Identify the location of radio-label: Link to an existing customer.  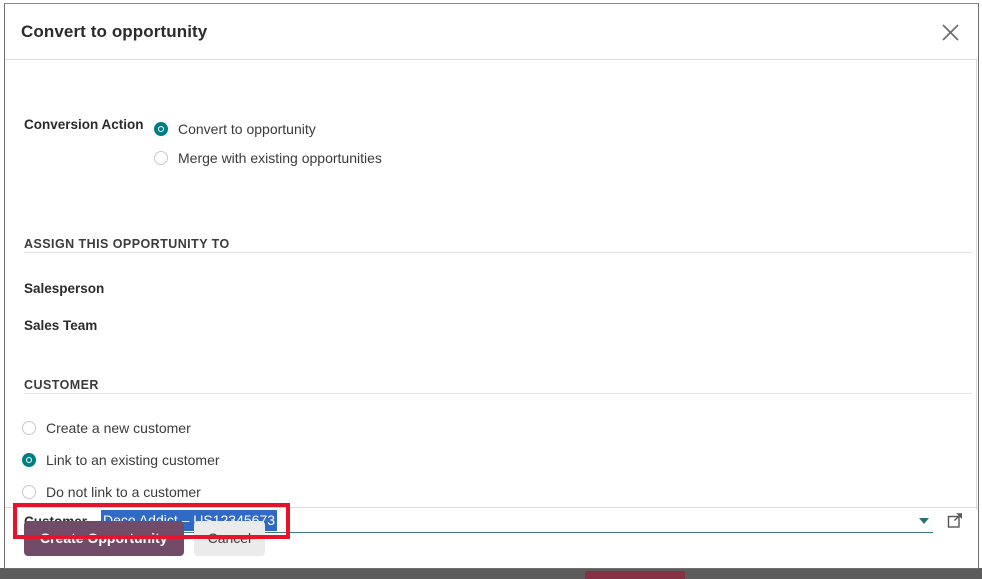
(133, 459).